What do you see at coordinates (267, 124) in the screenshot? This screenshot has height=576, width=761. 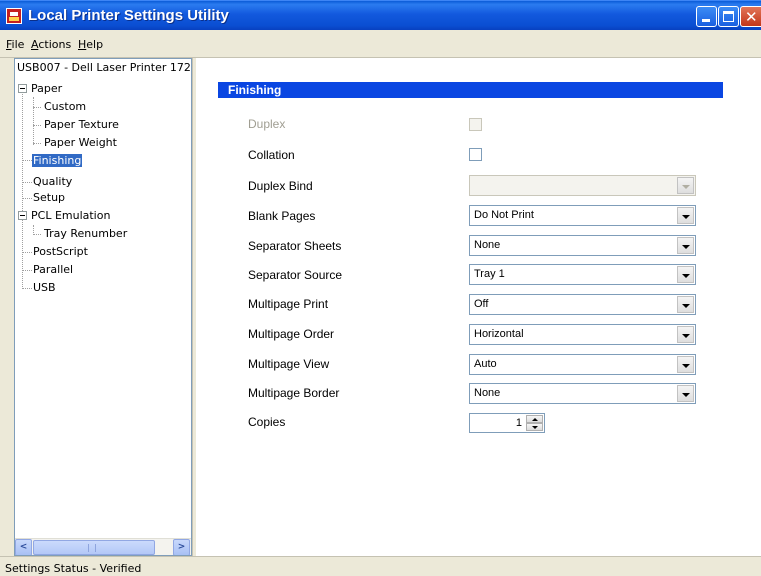 I see `duplex-label: Duplex` at bounding box center [267, 124].